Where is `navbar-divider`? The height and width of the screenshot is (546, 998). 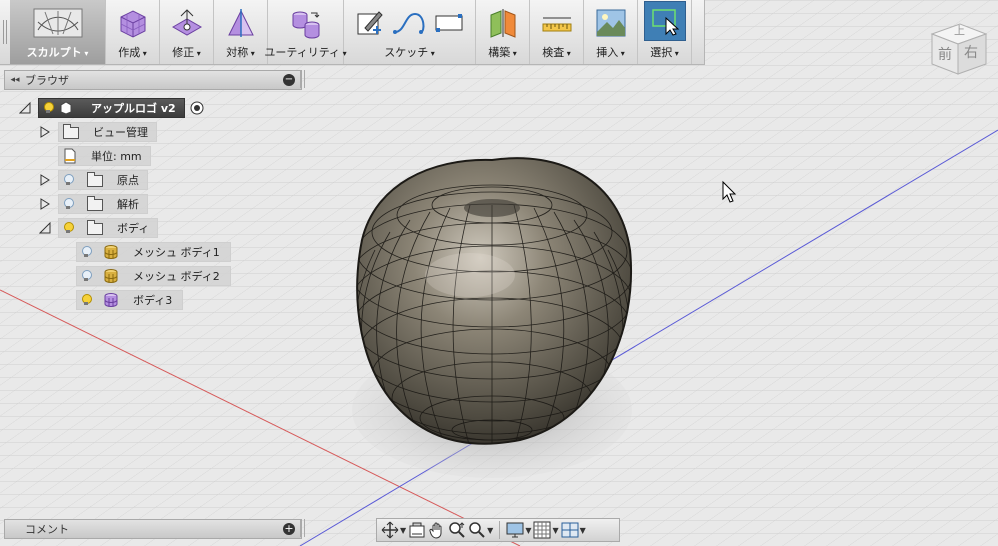
navbar-divider is located at coordinates (500, 530).